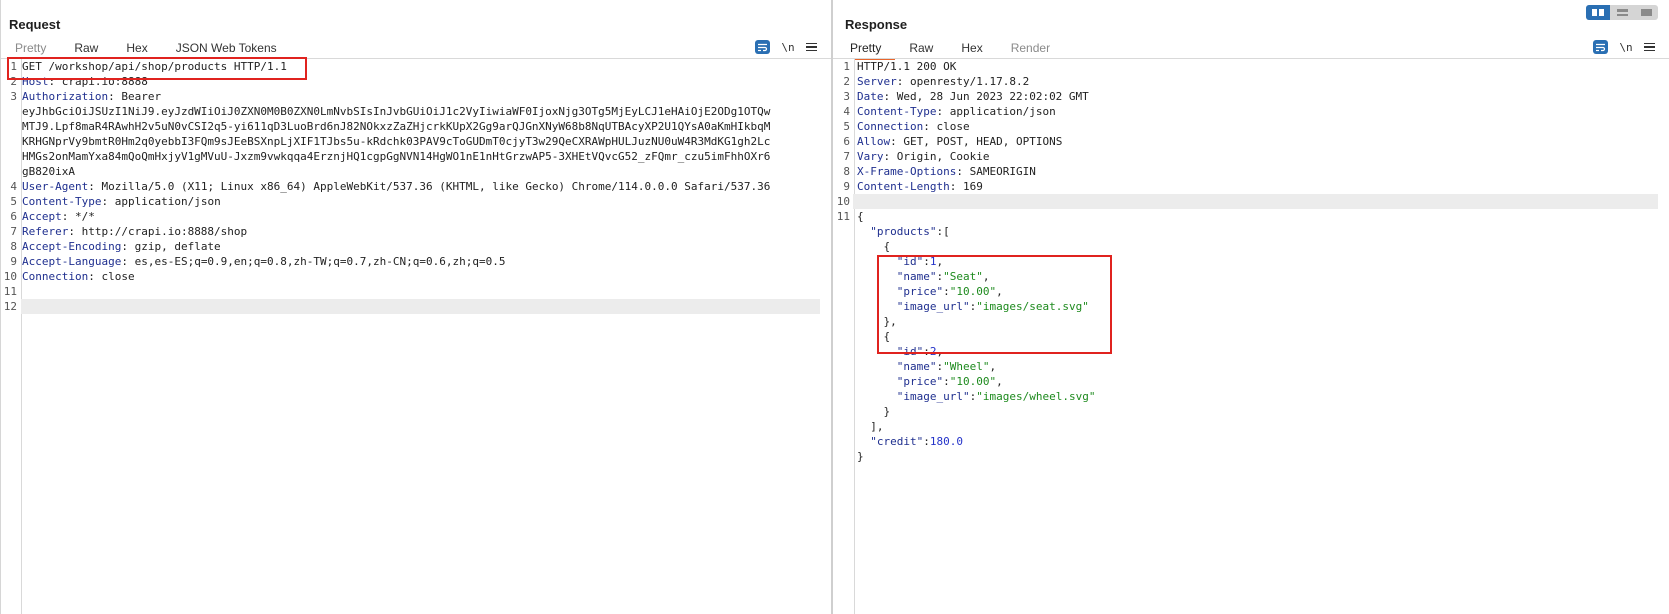  What do you see at coordinates (55, 186) in the screenshot?
I see `header-name: User-Agent` at bounding box center [55, 186].